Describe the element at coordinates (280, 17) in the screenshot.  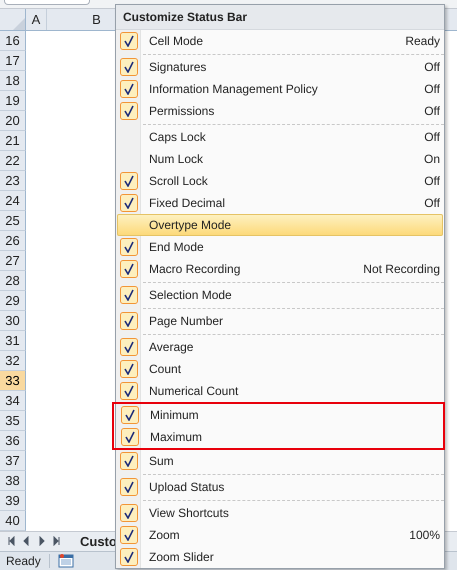
I see `menu-title: Customize Status Bar` at that location.